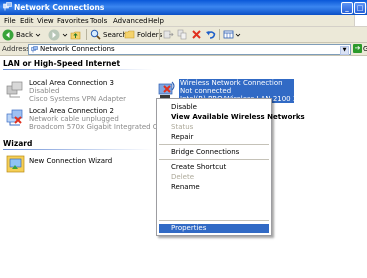 This screenshot has height=278, width=367. What do you see at coordinates (183, 7) in the screenshot?
I see `title-bar: Network Connections _ □` at bounding box center [183, 7].